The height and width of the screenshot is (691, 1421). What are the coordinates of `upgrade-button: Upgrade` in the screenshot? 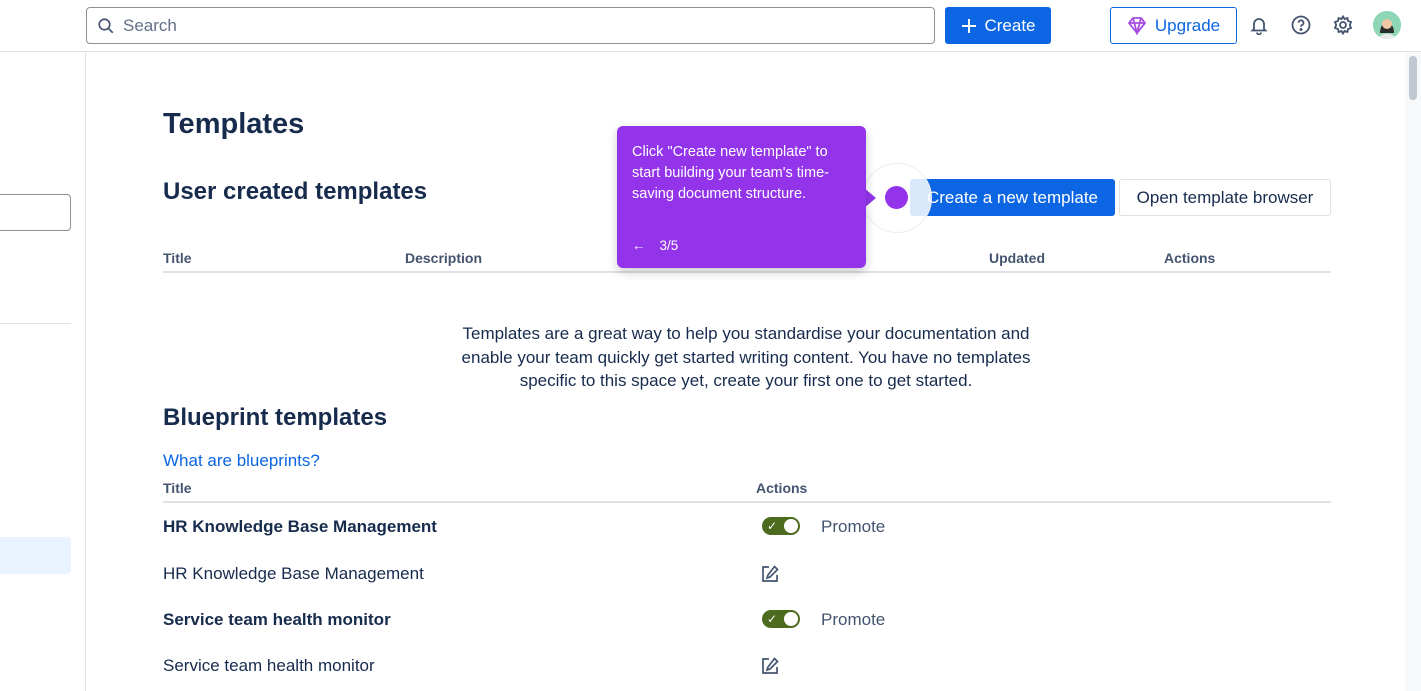 It's located at (1173, 25).